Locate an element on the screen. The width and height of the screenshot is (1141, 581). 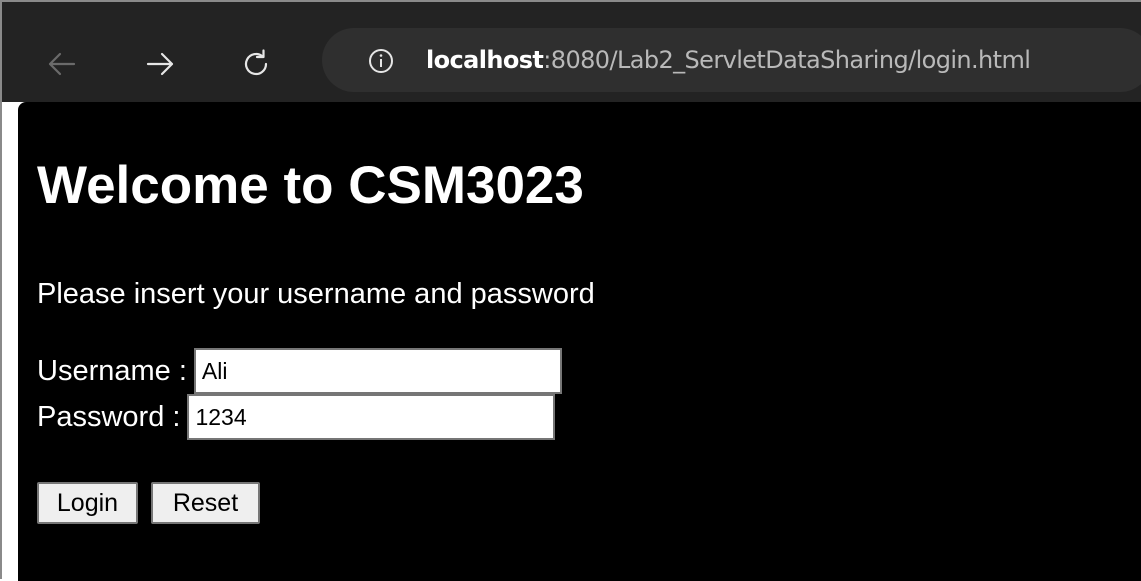
forward-button is located at coordinates (160, 64).